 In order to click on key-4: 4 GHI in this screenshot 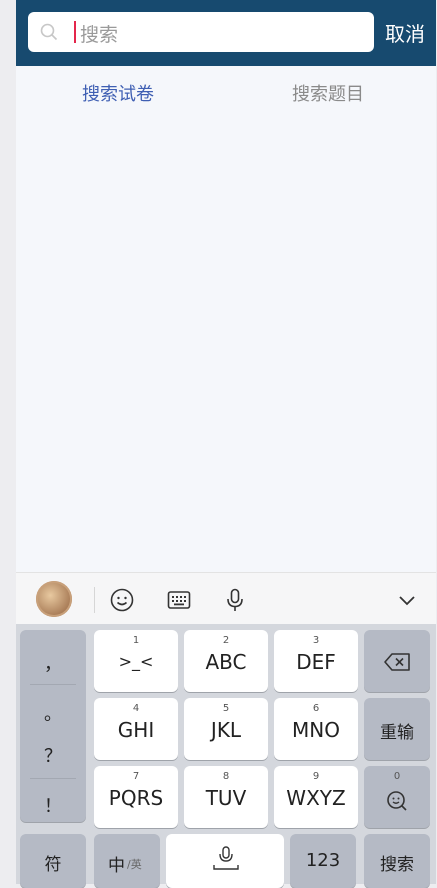, I will do `click(136, 729)`.